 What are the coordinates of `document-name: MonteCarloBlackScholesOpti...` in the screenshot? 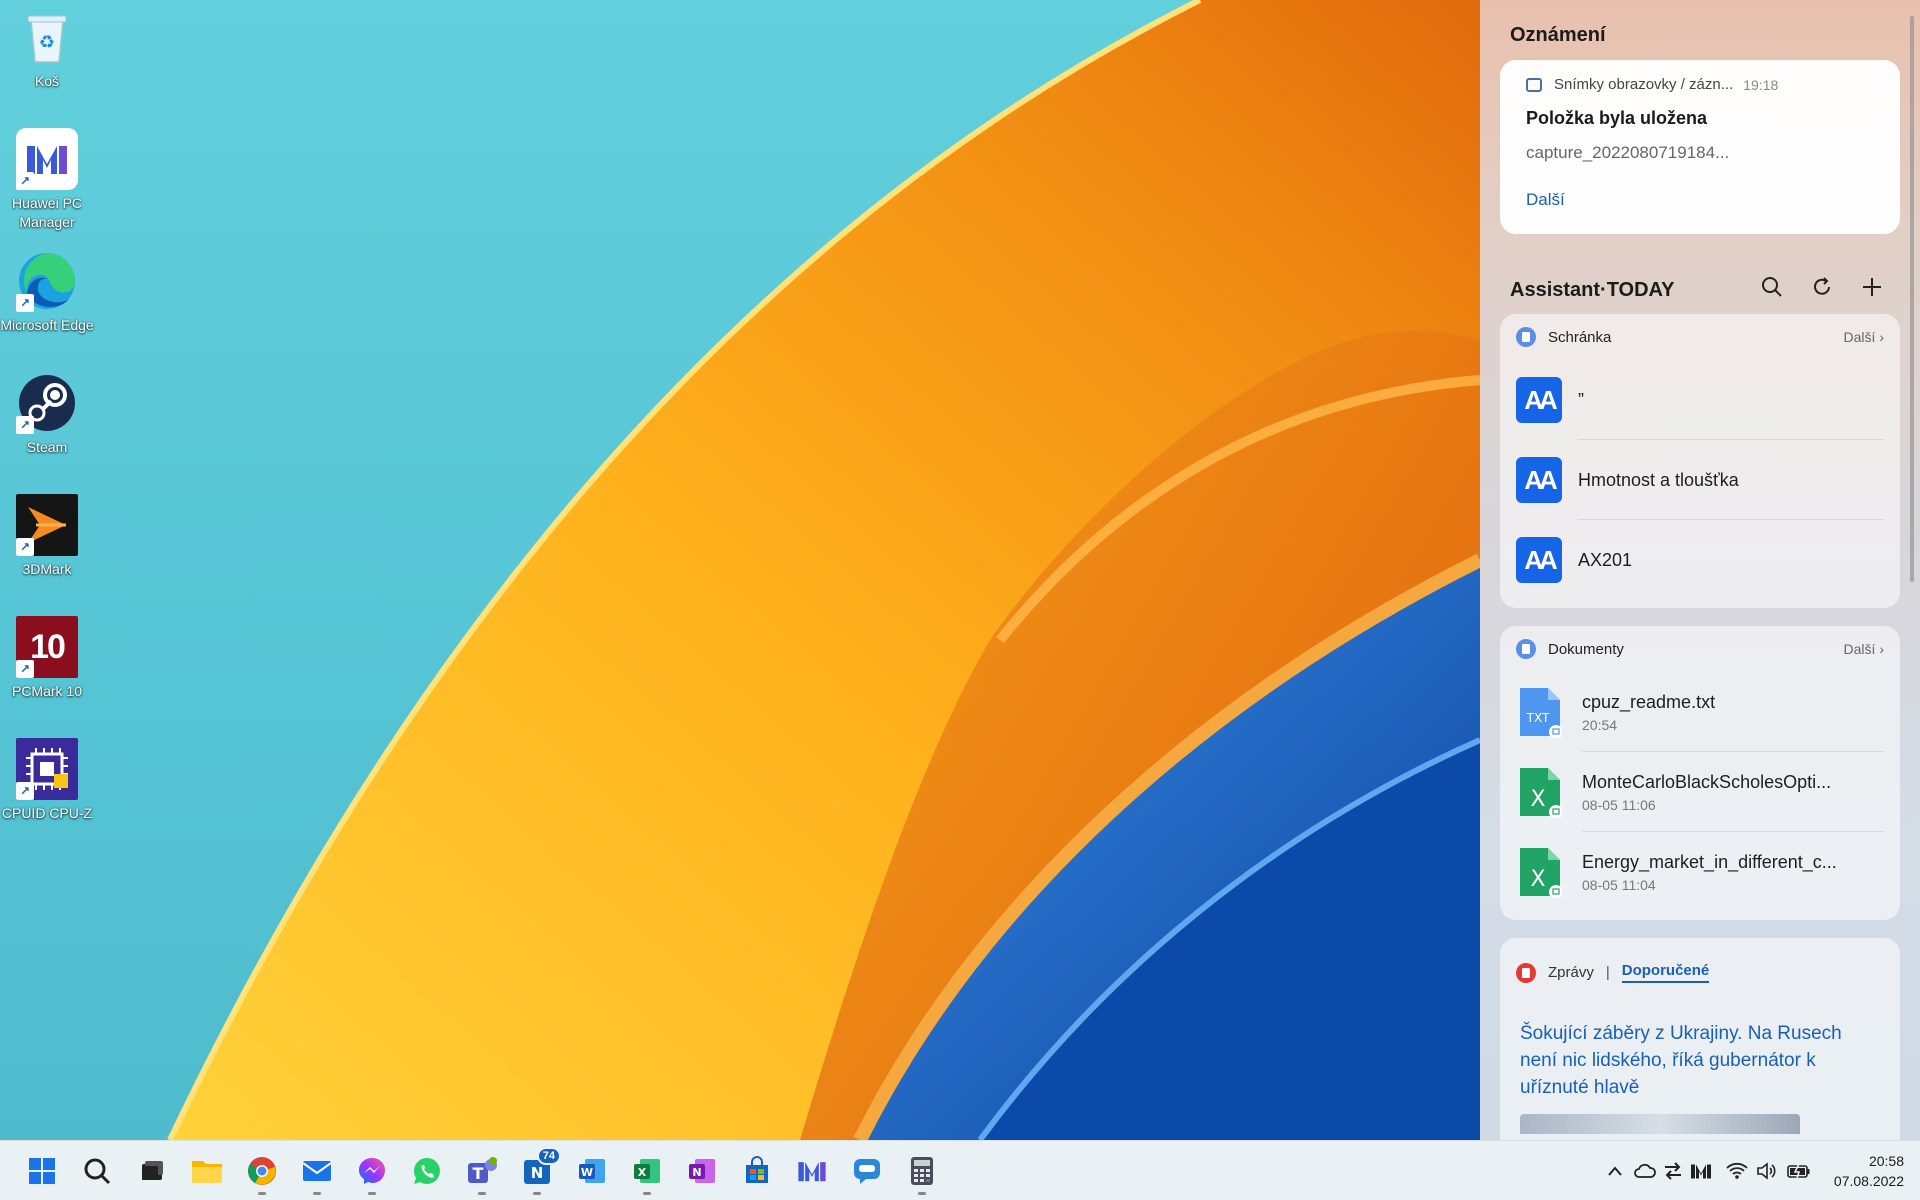 It's located at (1707, 781).